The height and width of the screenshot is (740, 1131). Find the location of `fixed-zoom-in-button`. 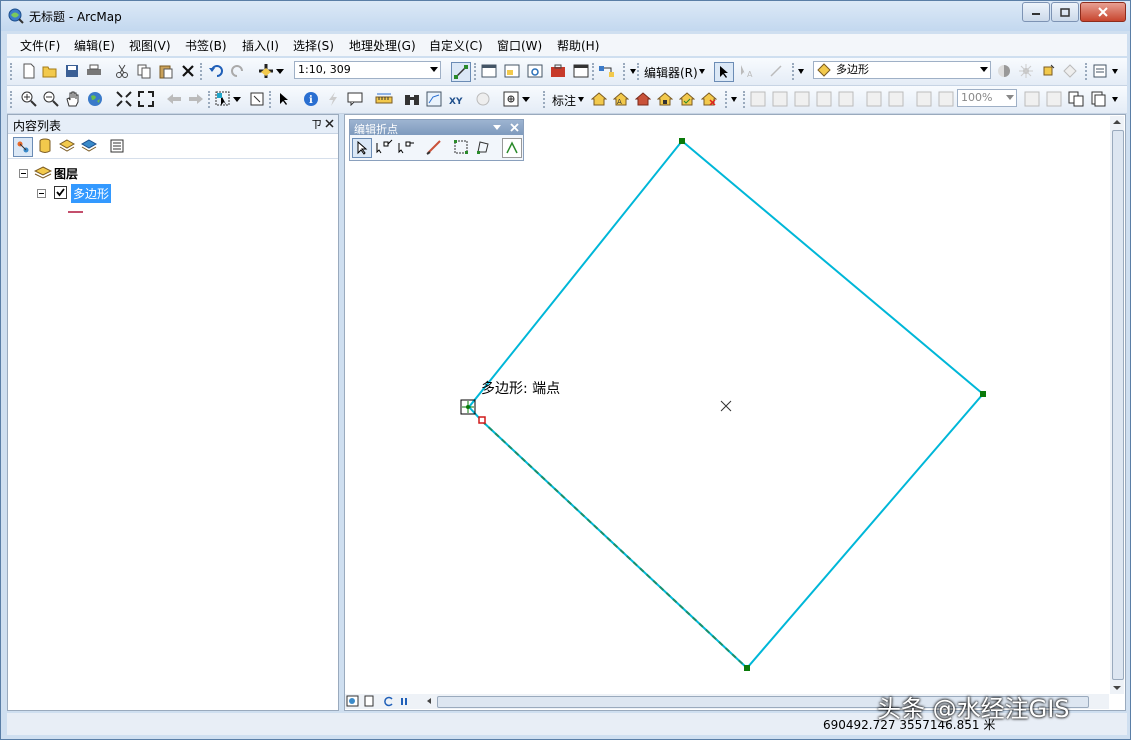

fixed-zoom-in-button is located at coordinates (124, 99).